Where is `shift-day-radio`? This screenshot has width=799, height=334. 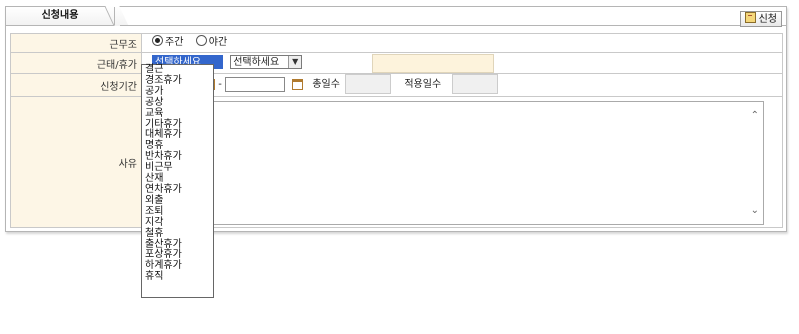
shift-day-radio is located at coordinates (157, 40).